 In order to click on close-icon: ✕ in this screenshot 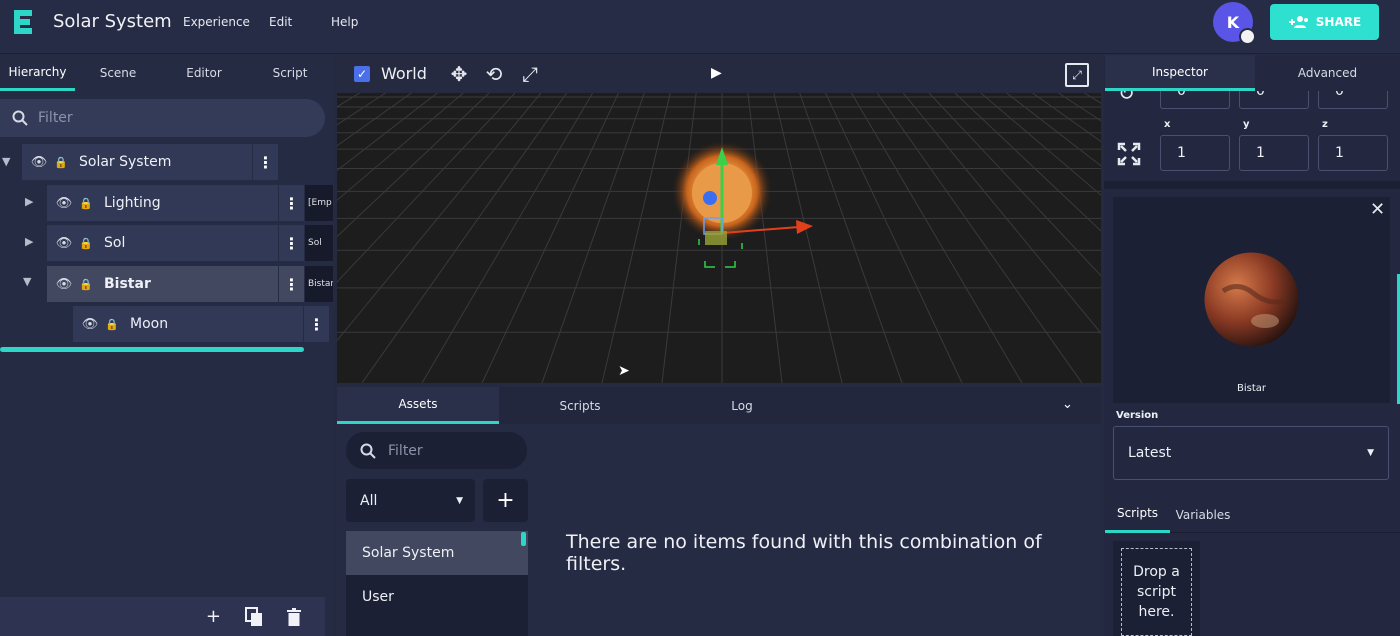, I will do `click(1377, 209)`.